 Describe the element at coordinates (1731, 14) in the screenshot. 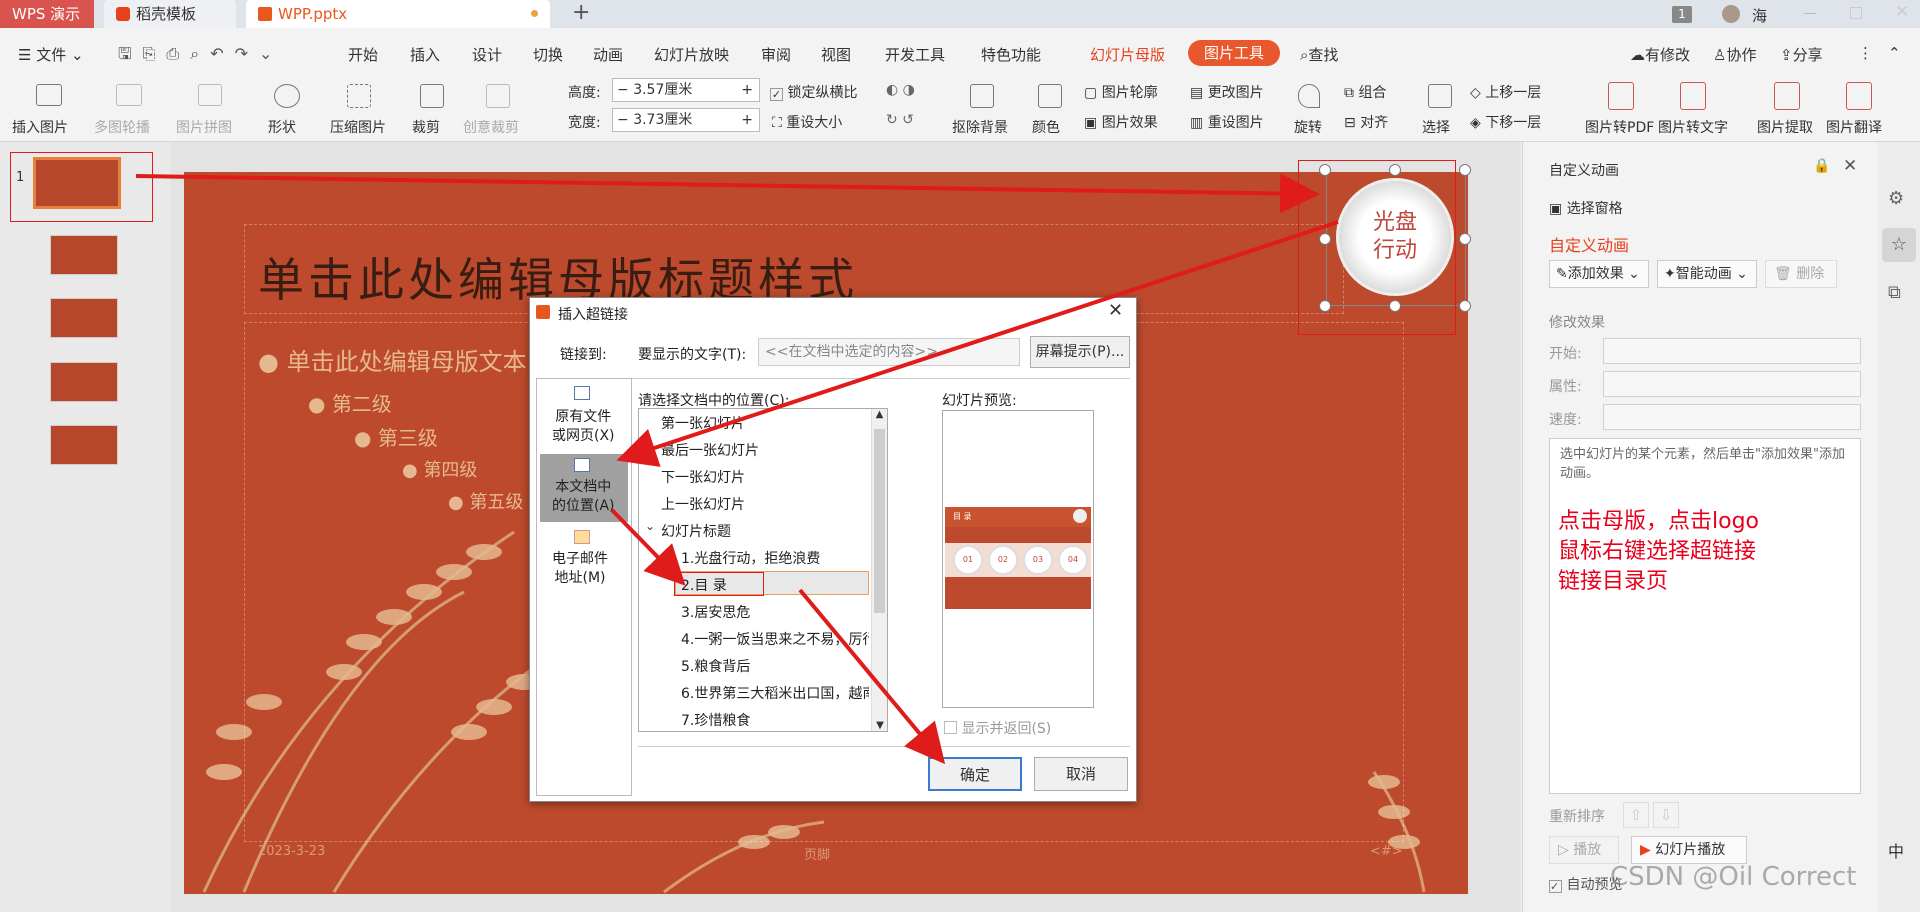

I see `avatar` at that location.